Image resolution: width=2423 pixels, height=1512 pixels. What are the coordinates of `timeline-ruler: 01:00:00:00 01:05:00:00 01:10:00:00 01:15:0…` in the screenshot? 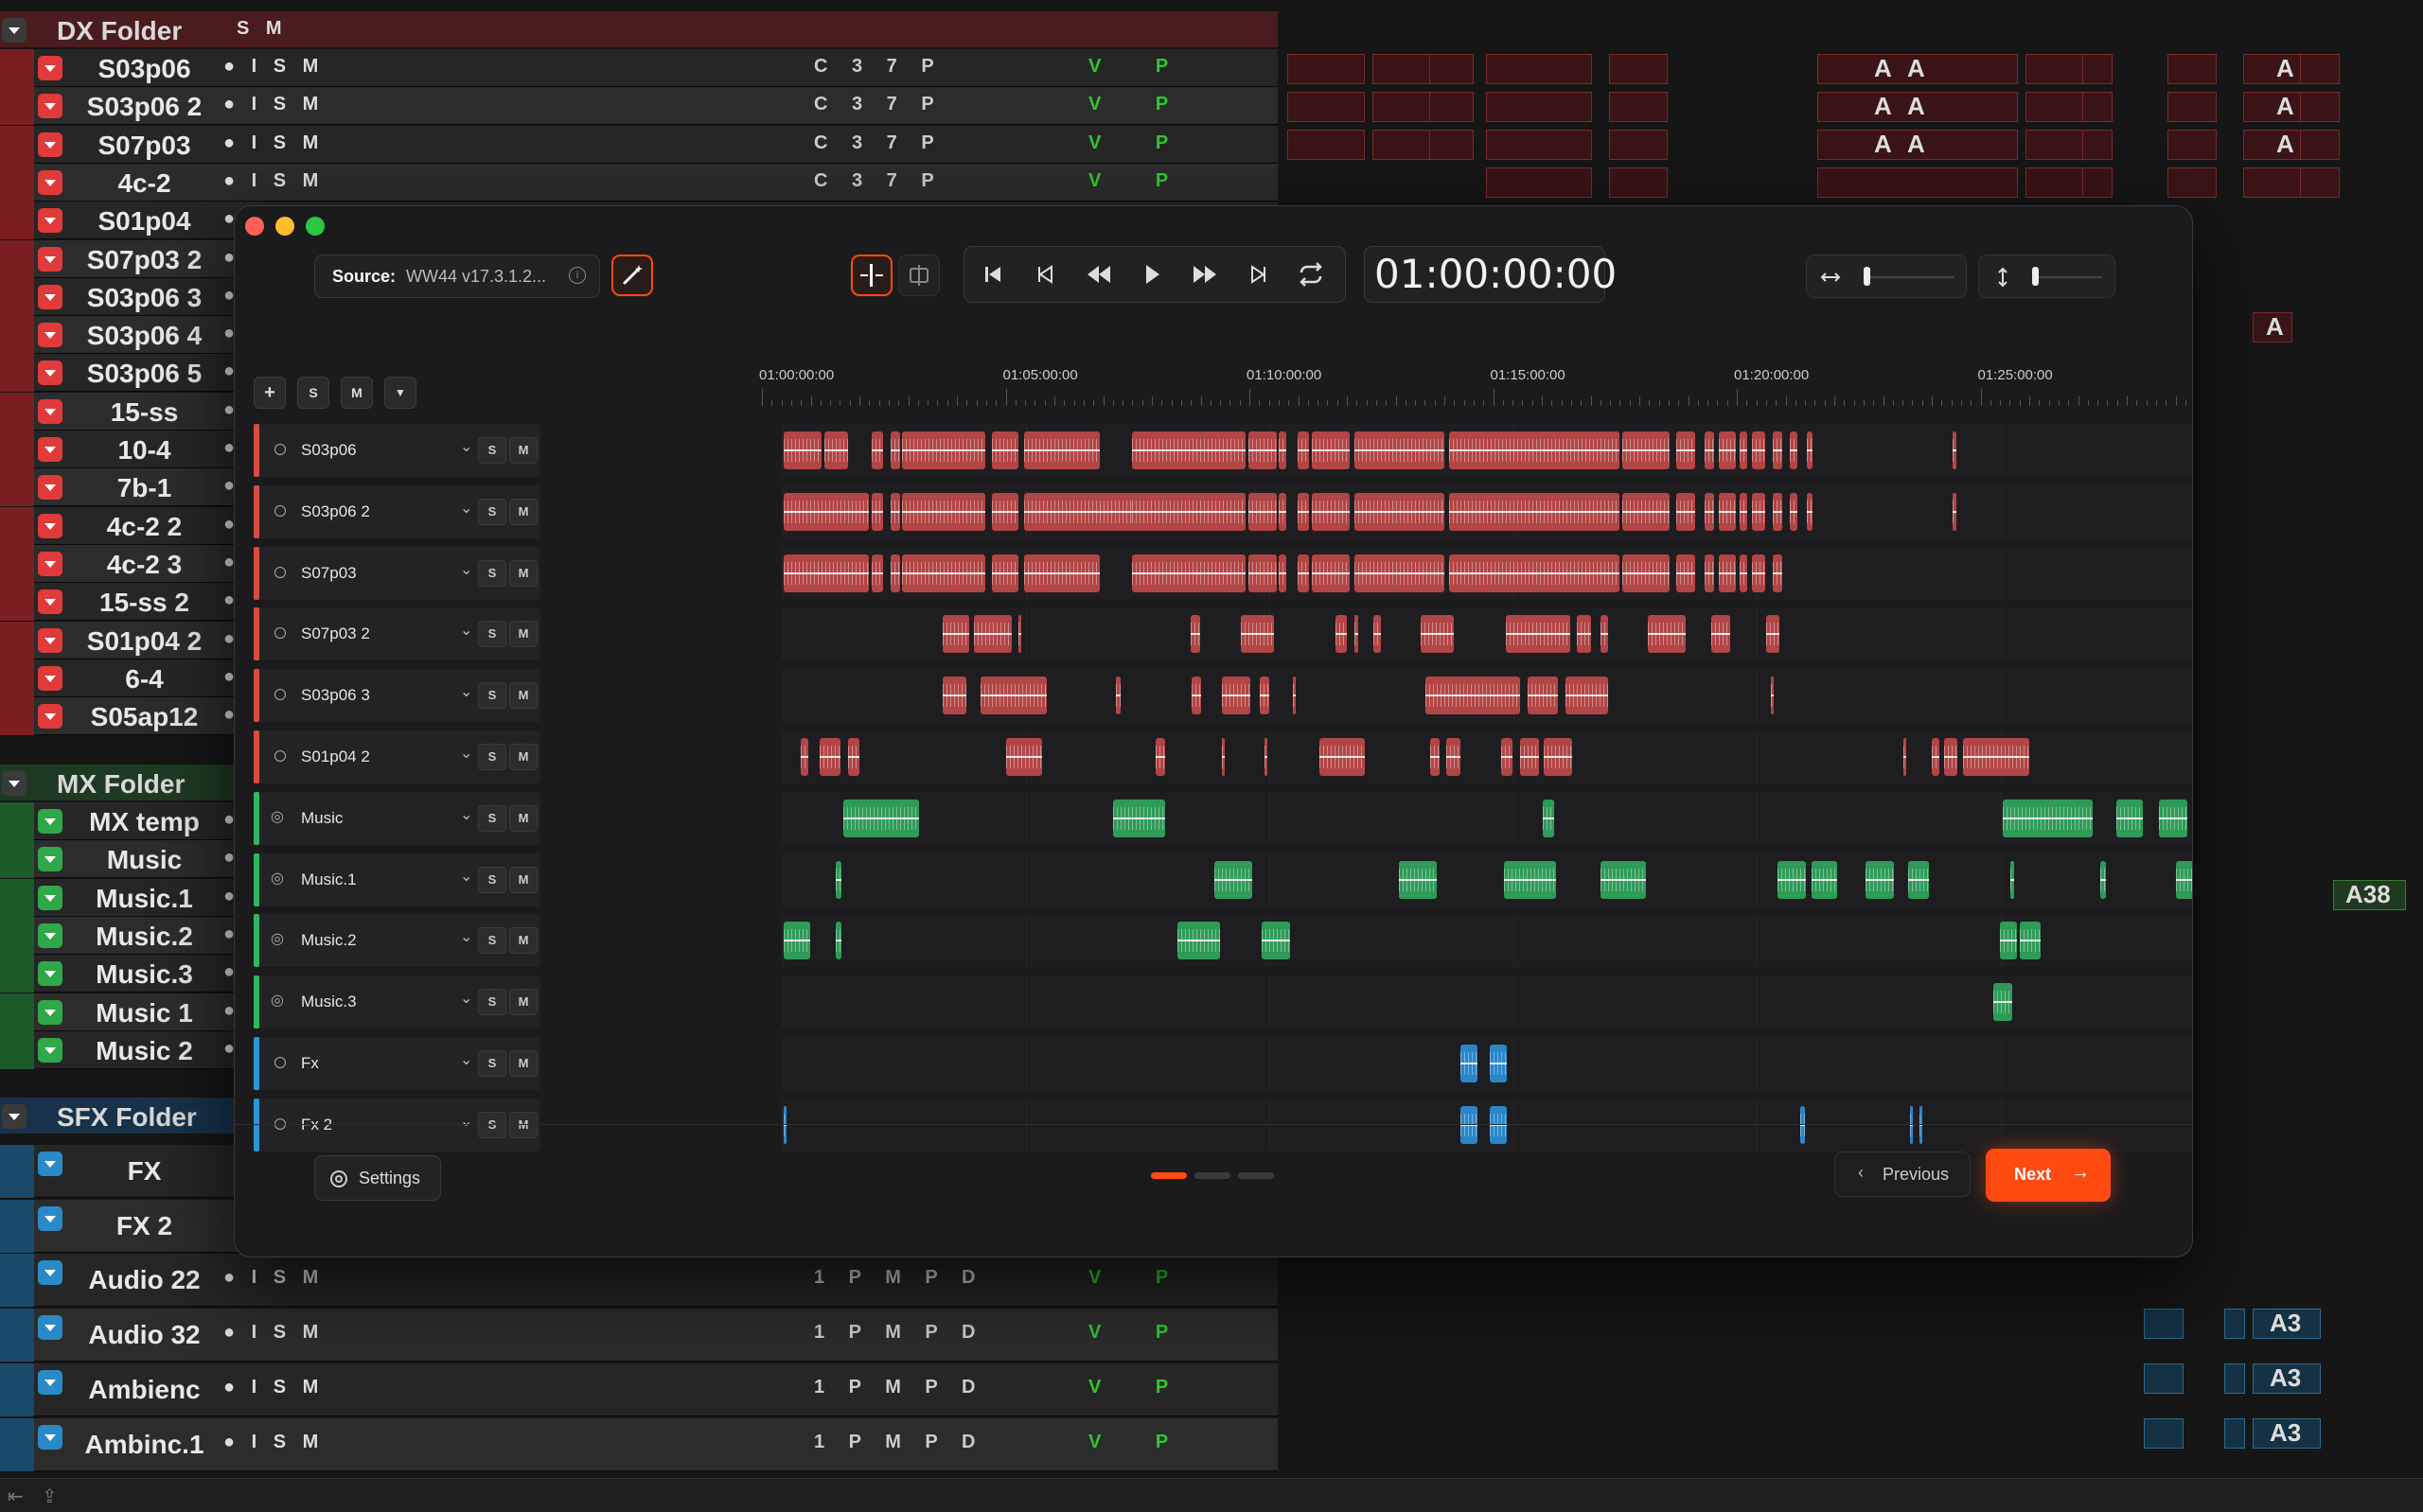 It's located at (1475, 386).